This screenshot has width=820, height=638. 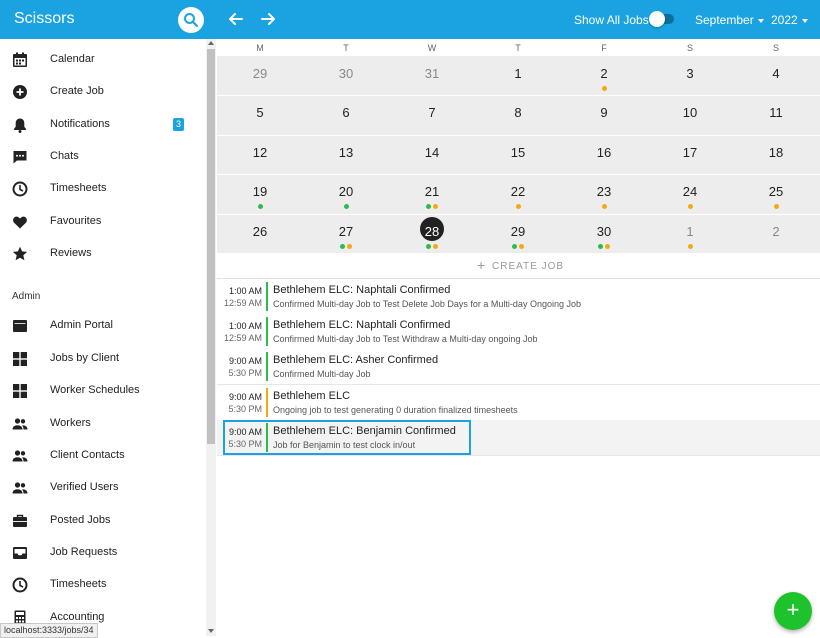 I want to click on day-number: 15, so click(x=518, y=152).